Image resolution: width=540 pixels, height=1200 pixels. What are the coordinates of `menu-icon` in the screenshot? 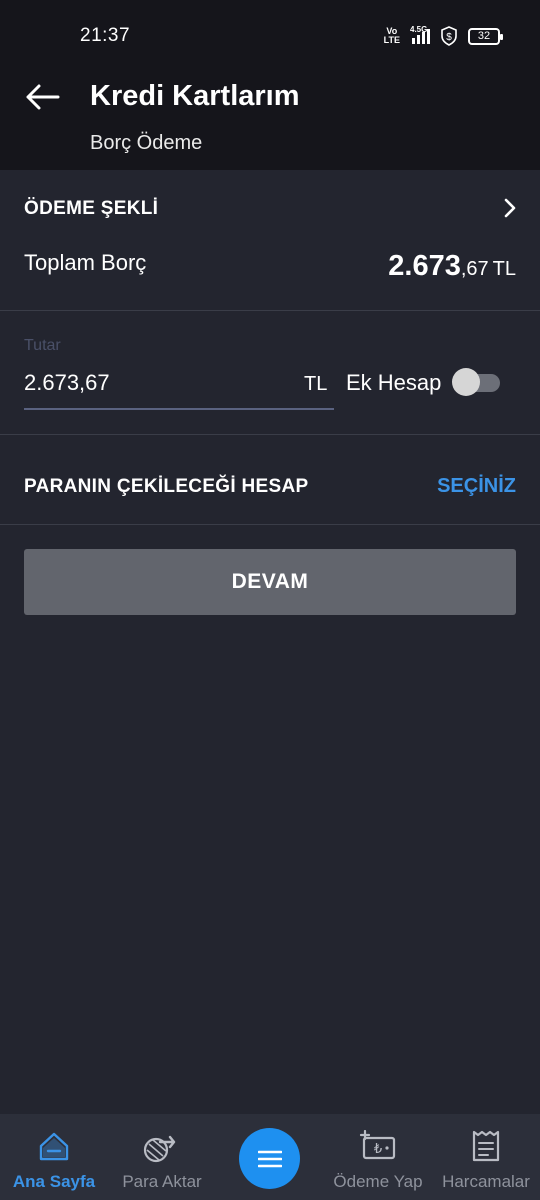 It's located at (270, 1159).